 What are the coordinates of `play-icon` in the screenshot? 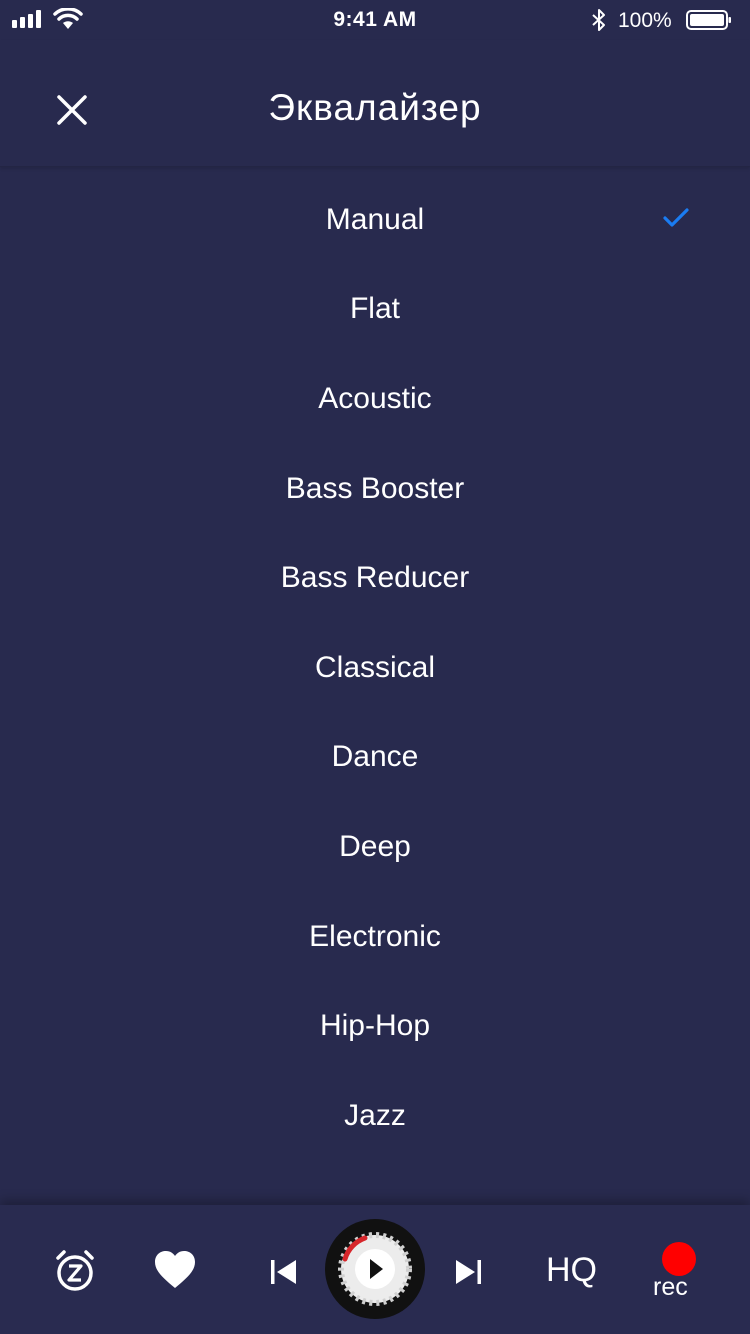 It's located at (375, 1269).